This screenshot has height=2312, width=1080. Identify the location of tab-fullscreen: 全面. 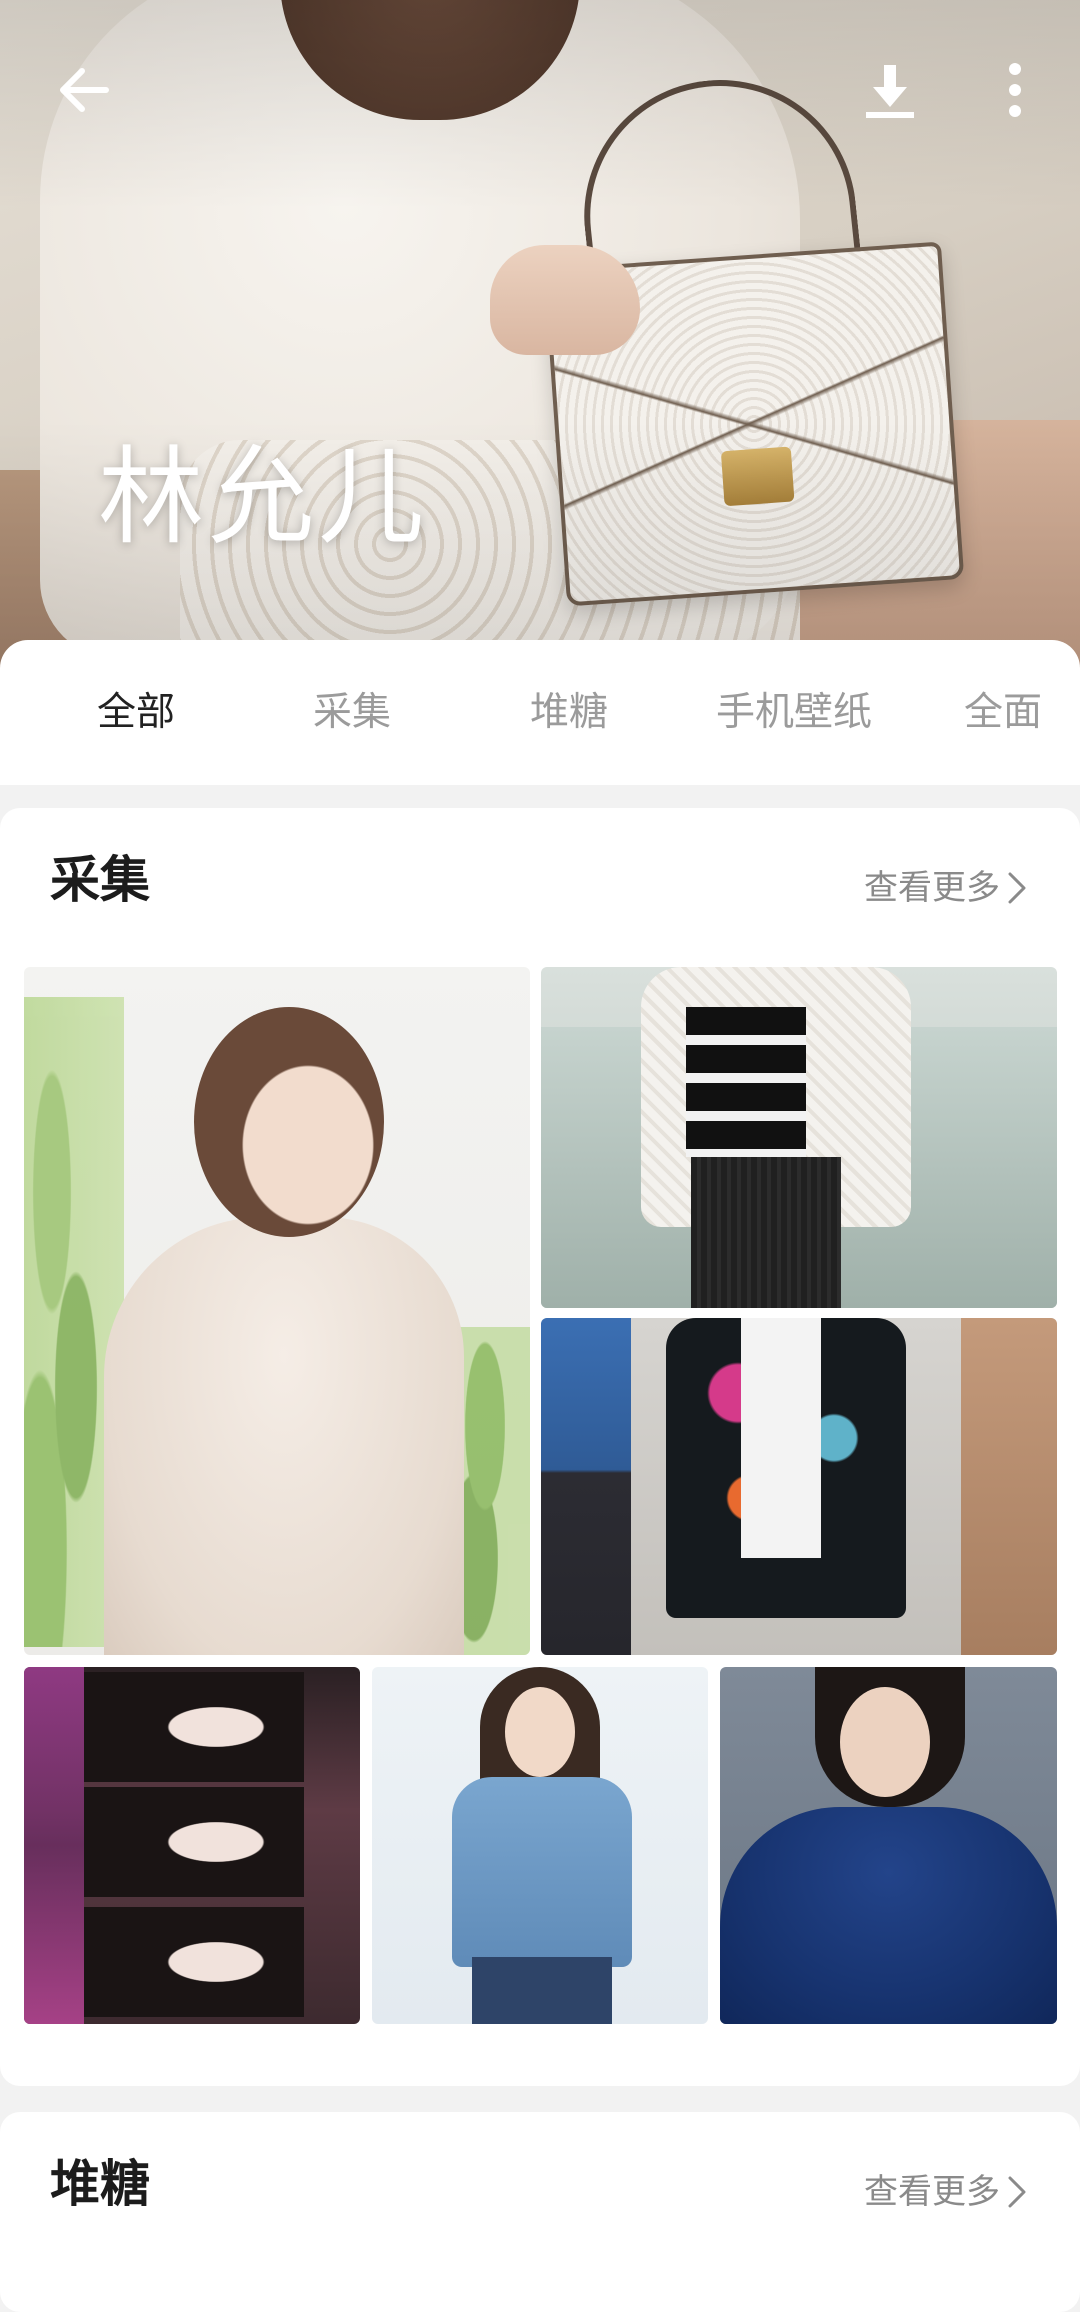
(1003, 713).